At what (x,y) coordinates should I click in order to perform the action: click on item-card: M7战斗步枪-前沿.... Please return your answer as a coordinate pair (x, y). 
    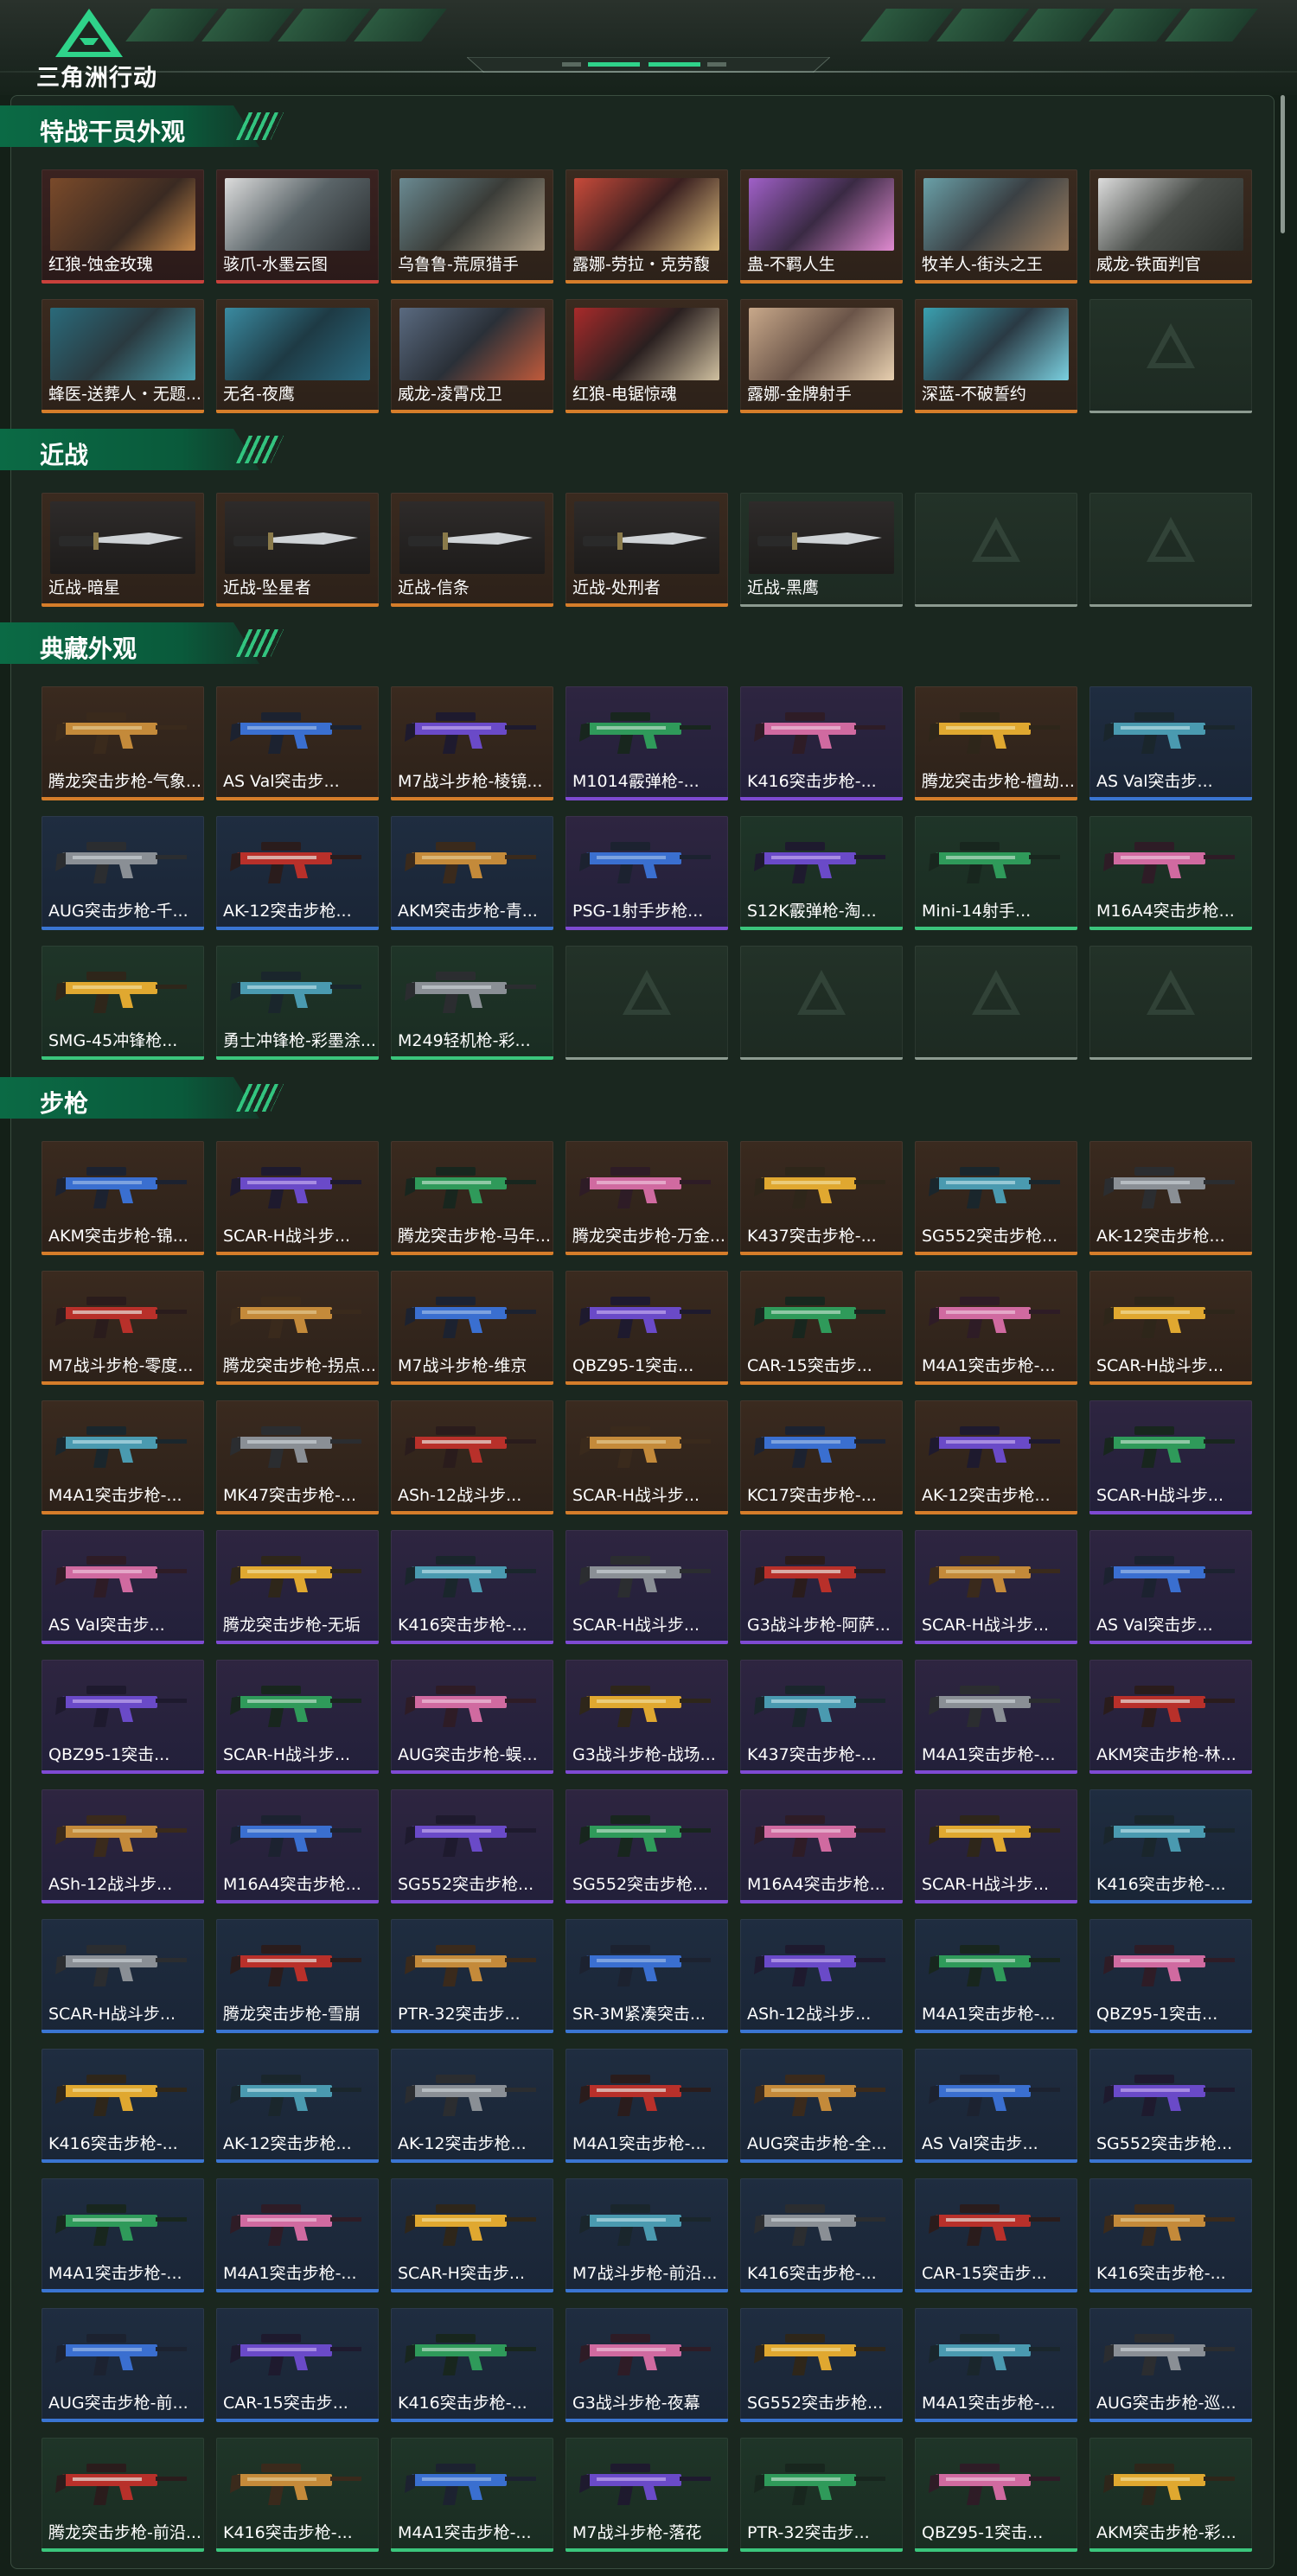
    Looking at the image, I should click on (647, 2235).